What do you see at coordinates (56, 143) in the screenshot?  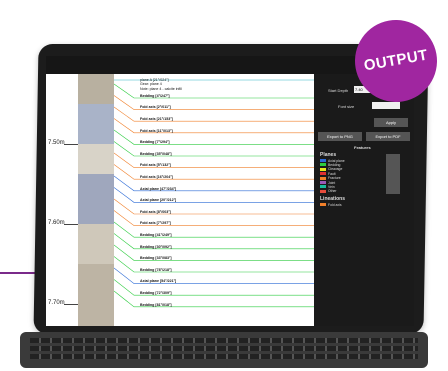 I see `depth-label: 7.50m` at bounding box center [56, 143].